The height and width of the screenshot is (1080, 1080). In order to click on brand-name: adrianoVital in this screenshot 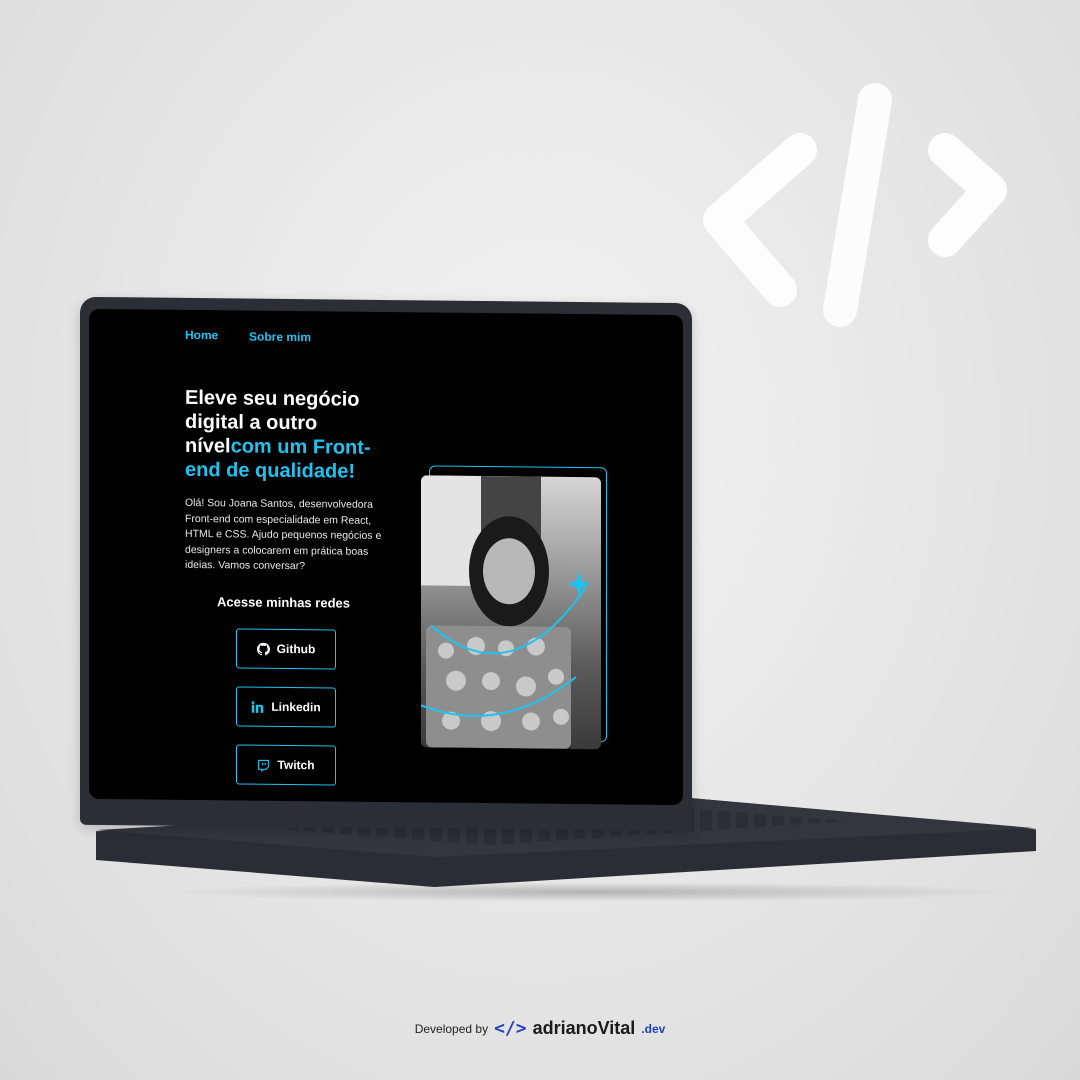, I will do `click(584, 1028)`.